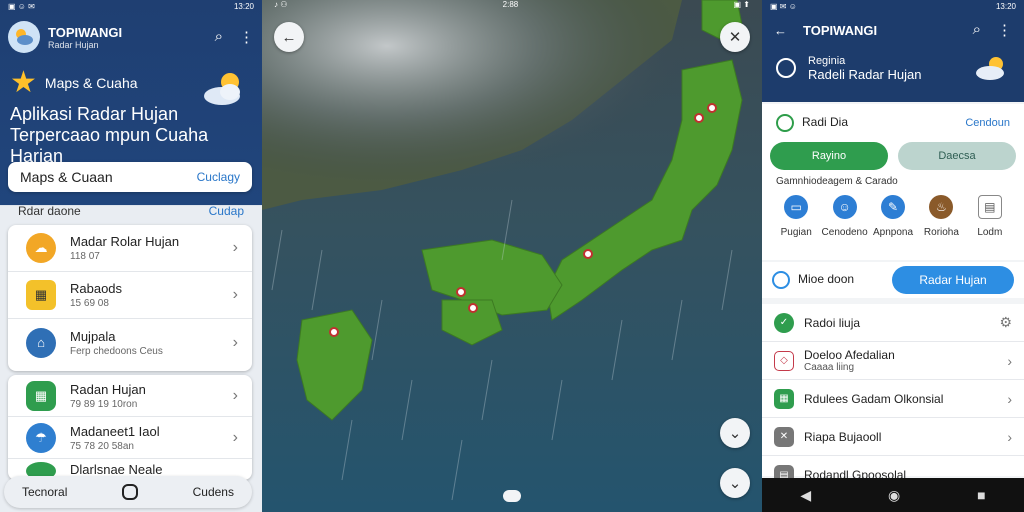  I want to click on bottom-right-button: Cudens, so click(213, 492).